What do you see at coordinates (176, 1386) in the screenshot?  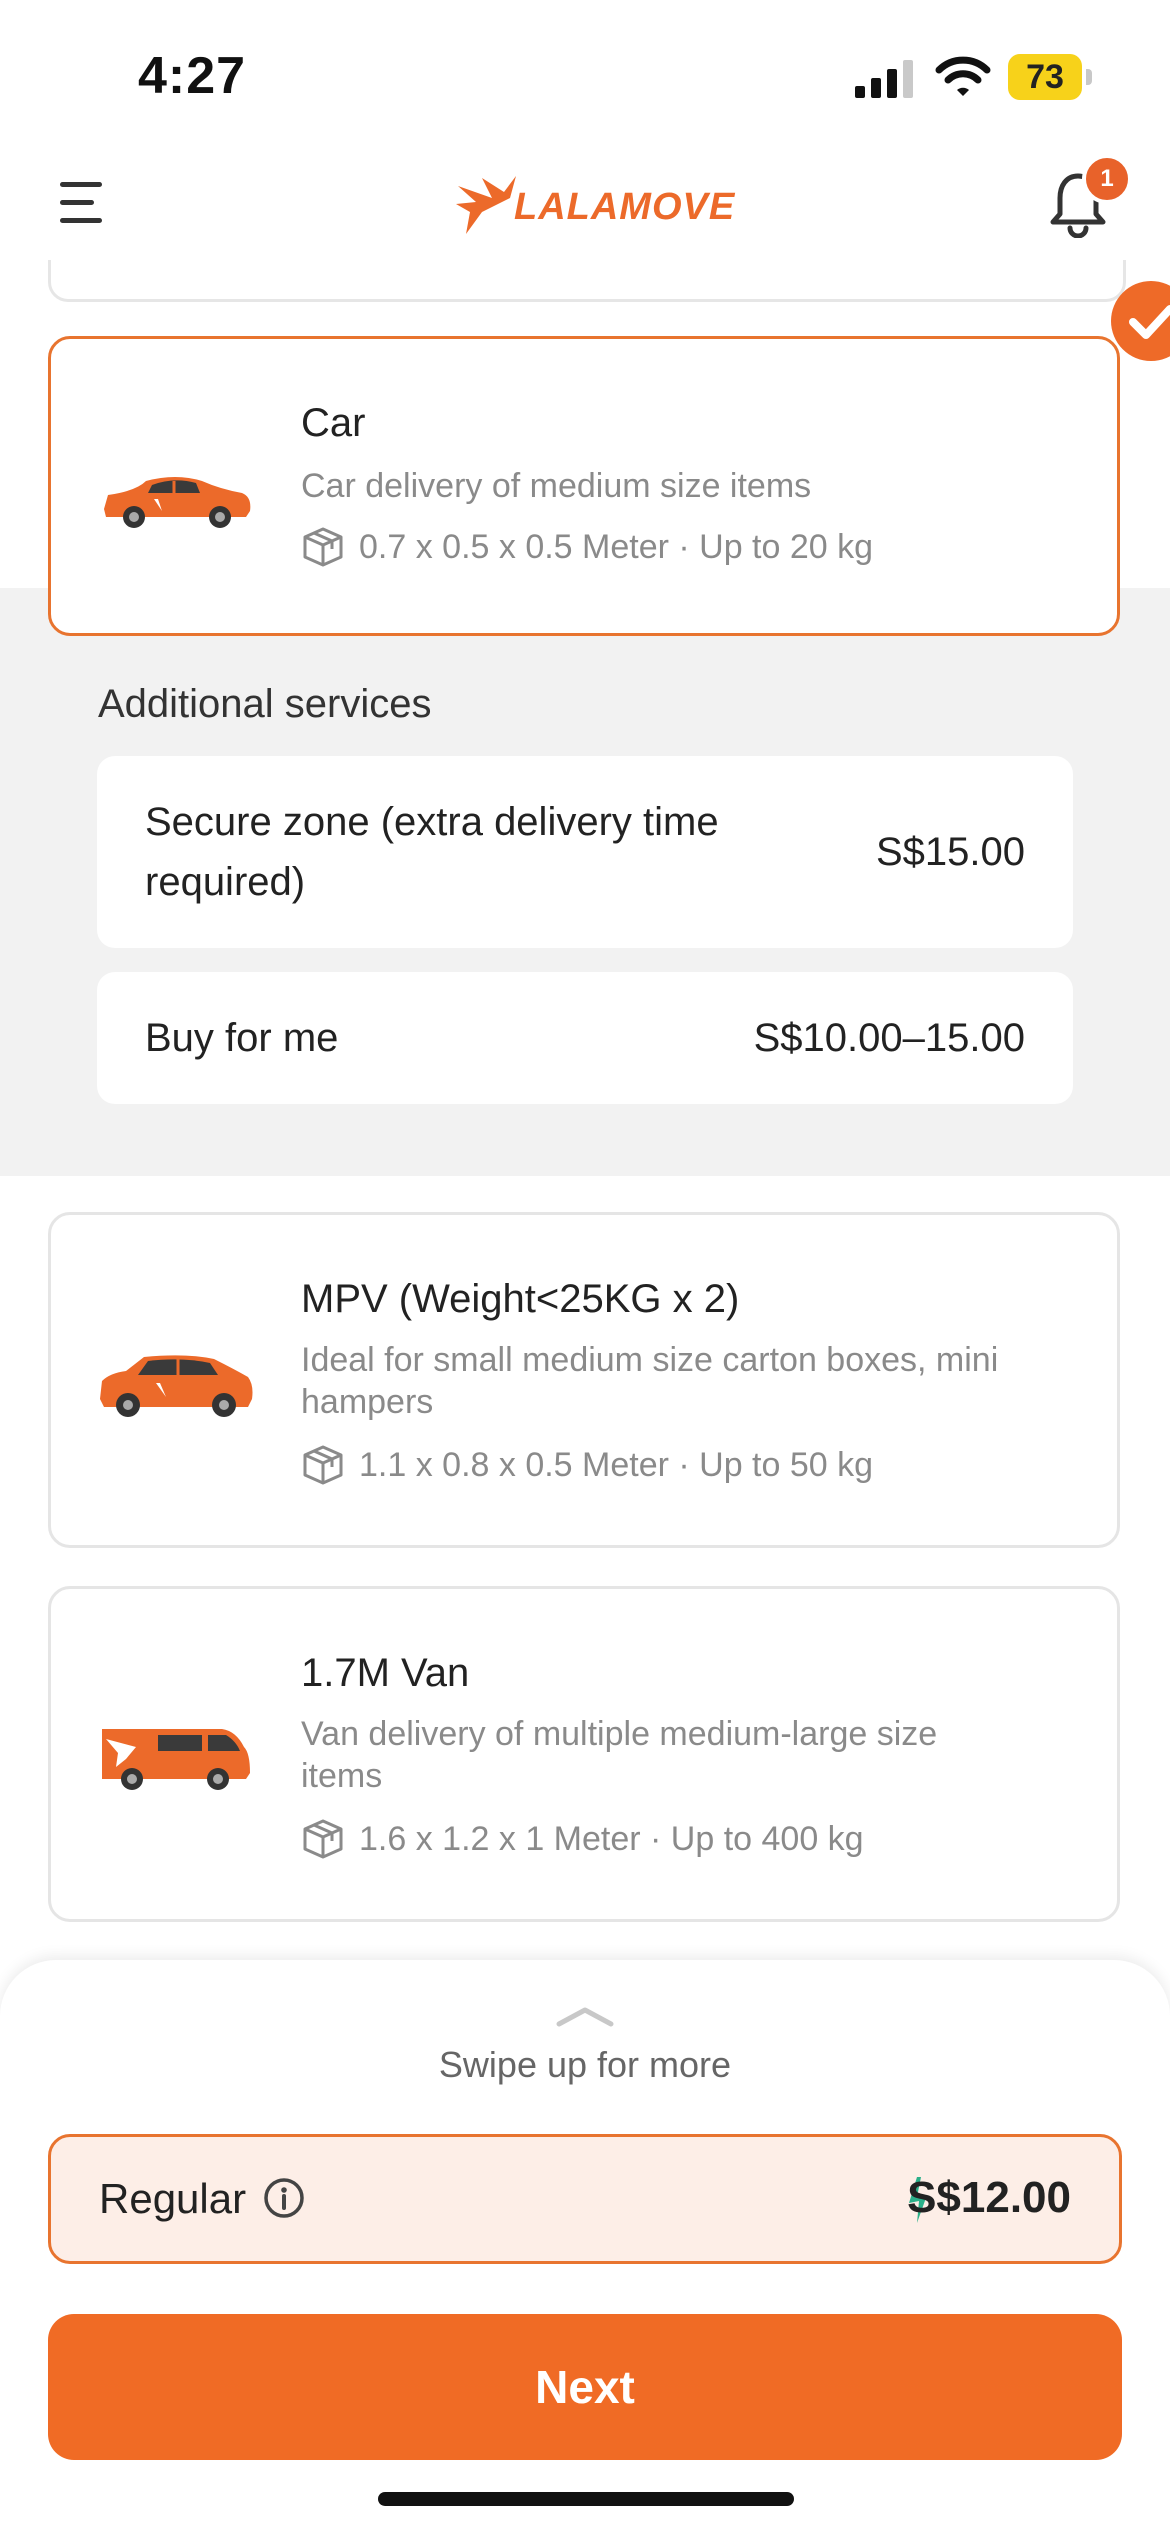 I see `mpv-image` at bounding box center [176, 1386].